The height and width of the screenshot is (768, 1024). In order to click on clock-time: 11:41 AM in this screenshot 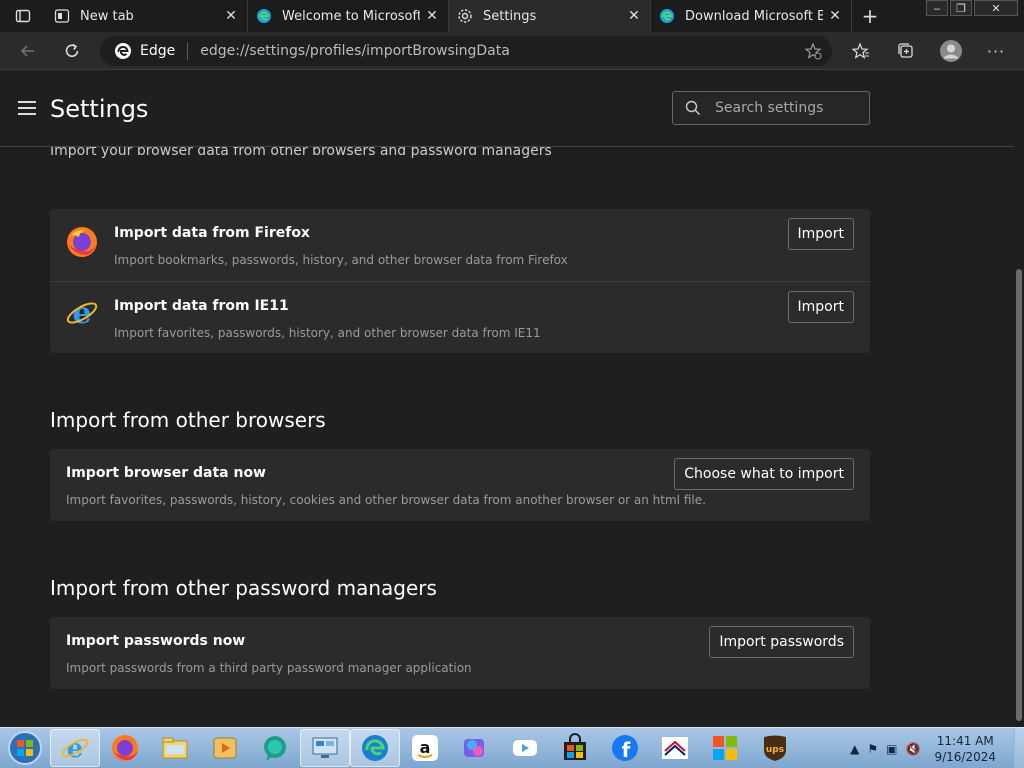, I will do `click(965, 740)`.